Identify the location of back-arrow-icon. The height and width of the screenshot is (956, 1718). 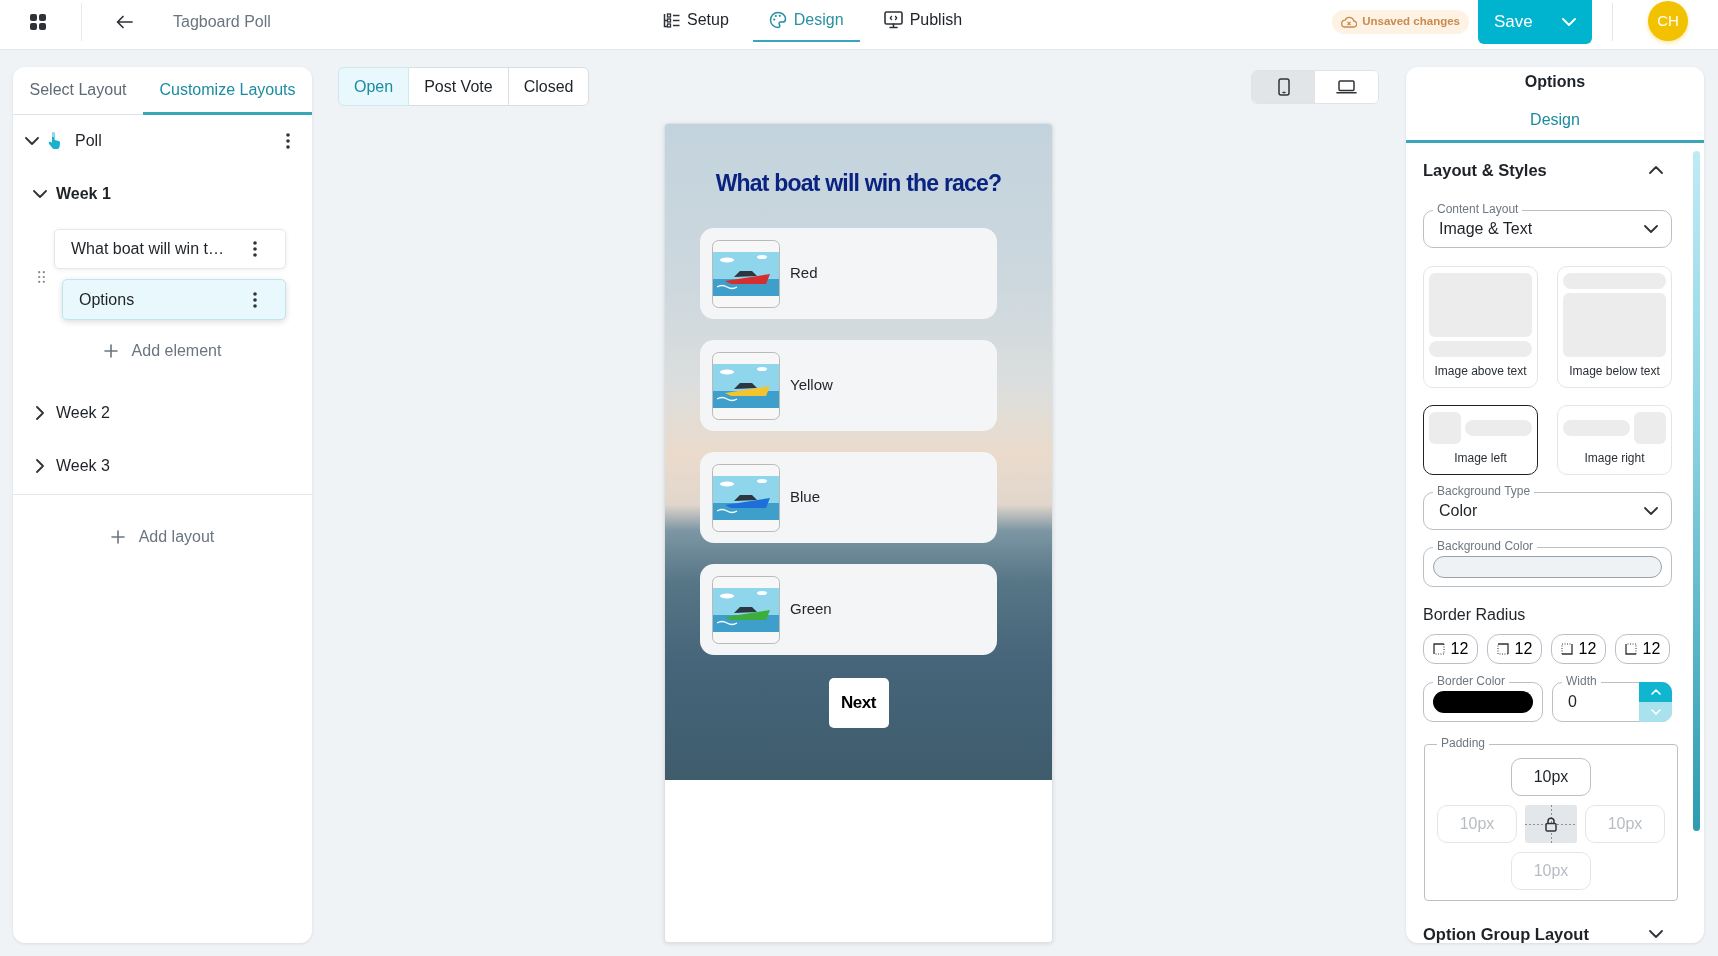
(124, 22).